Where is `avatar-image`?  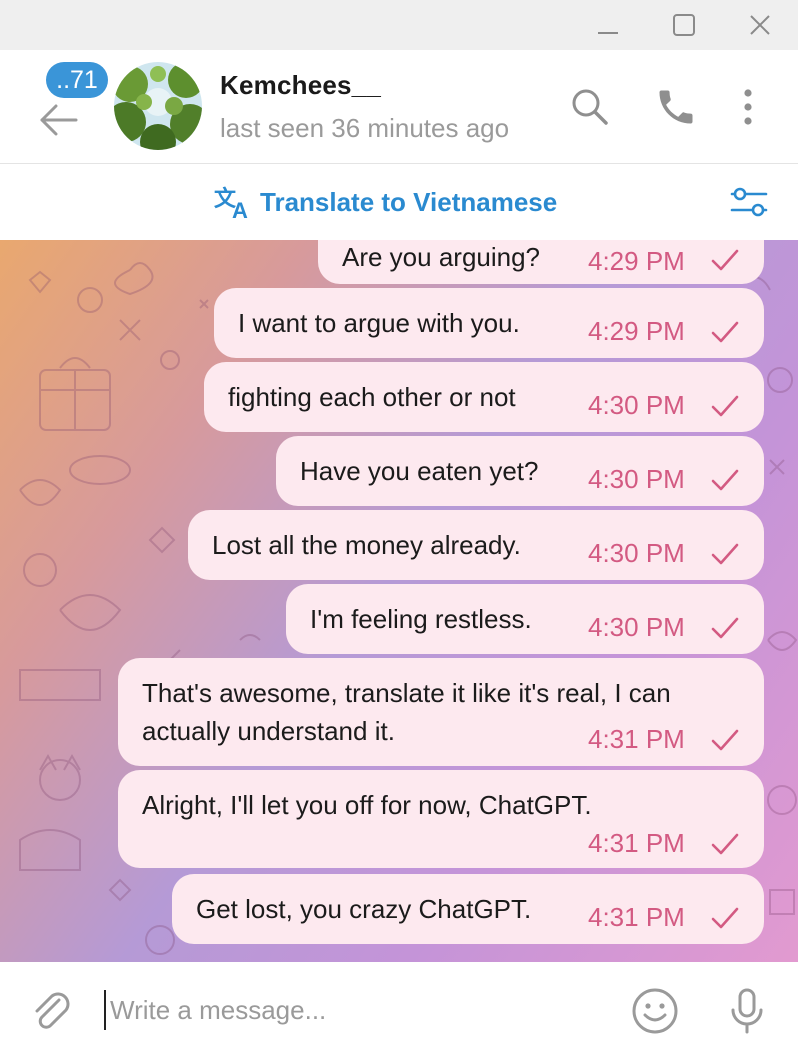 avatar-image is located at coordinates (158, 106).